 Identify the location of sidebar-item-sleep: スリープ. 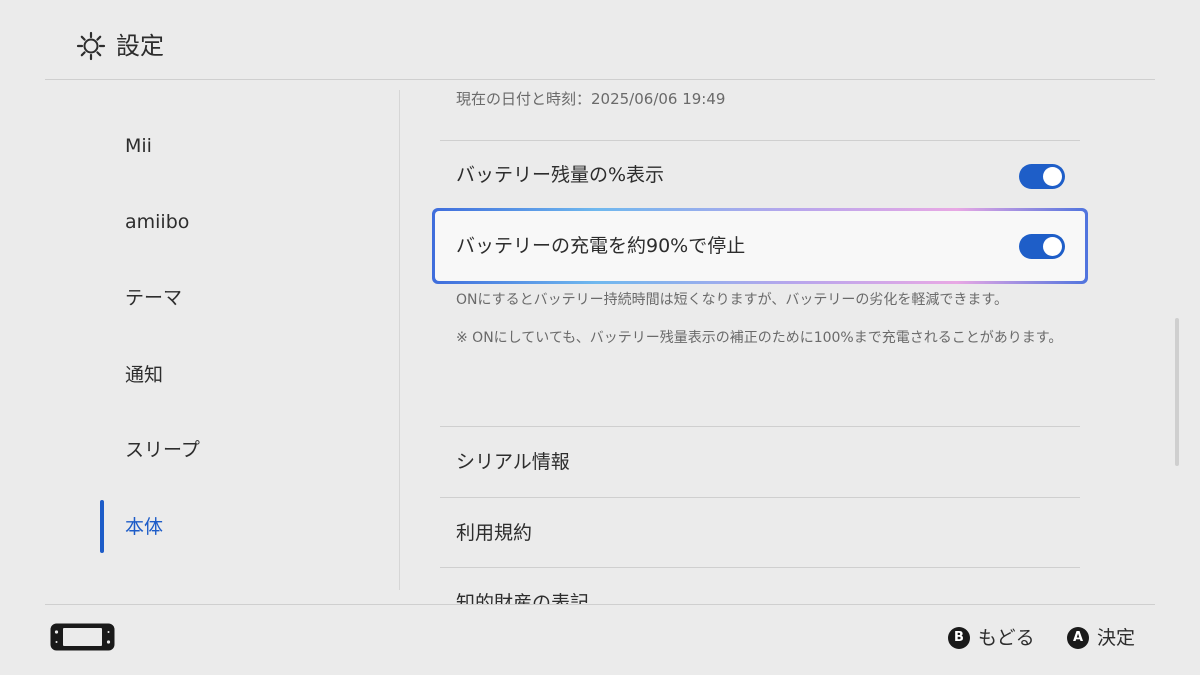
(162, 450).